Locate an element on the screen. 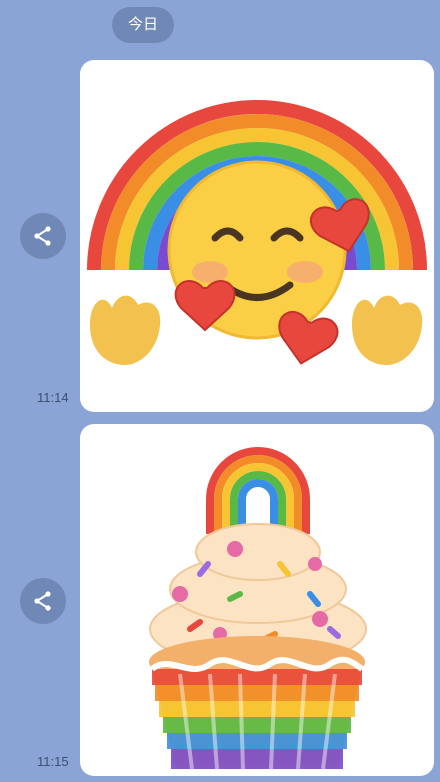 The height and width of the screenshot is (782, 440). message-time-1: 11:14 is located at coordinates (53, 397).